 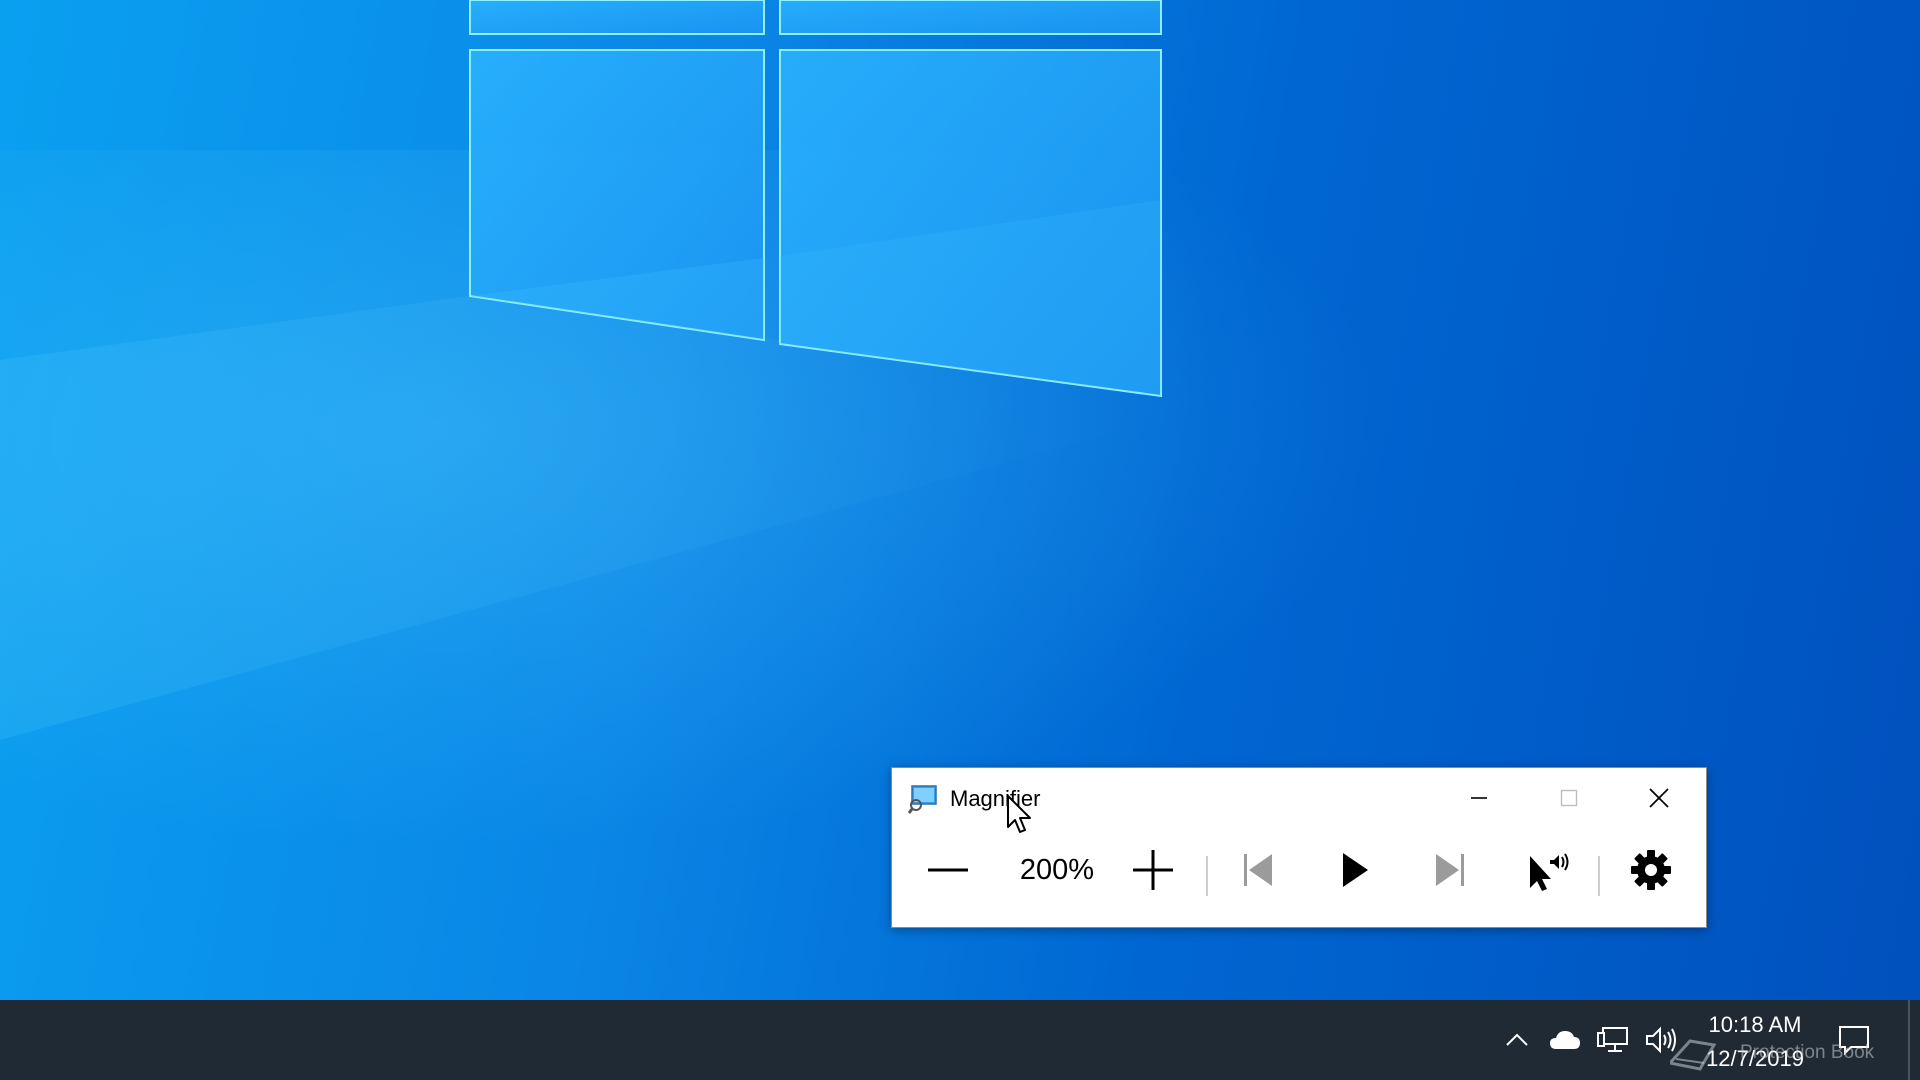 I want to click on onedrive-tray-button, so click(x=1565, y=1040).